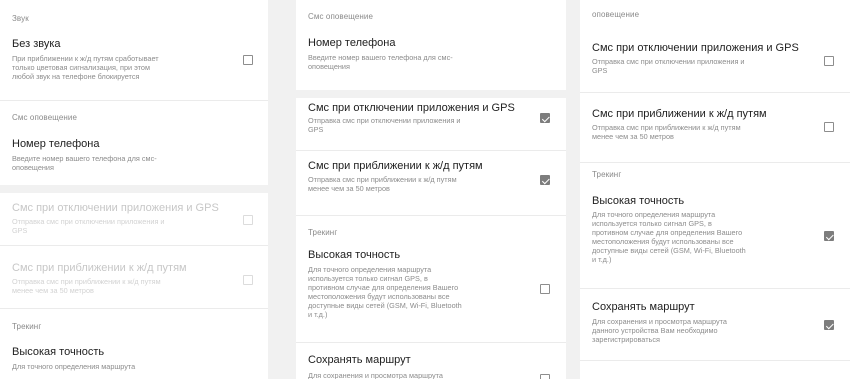  Describe the element at coordinates (616, 14) in the screenshot. I see `section-header-sms: оповещение` at that location.